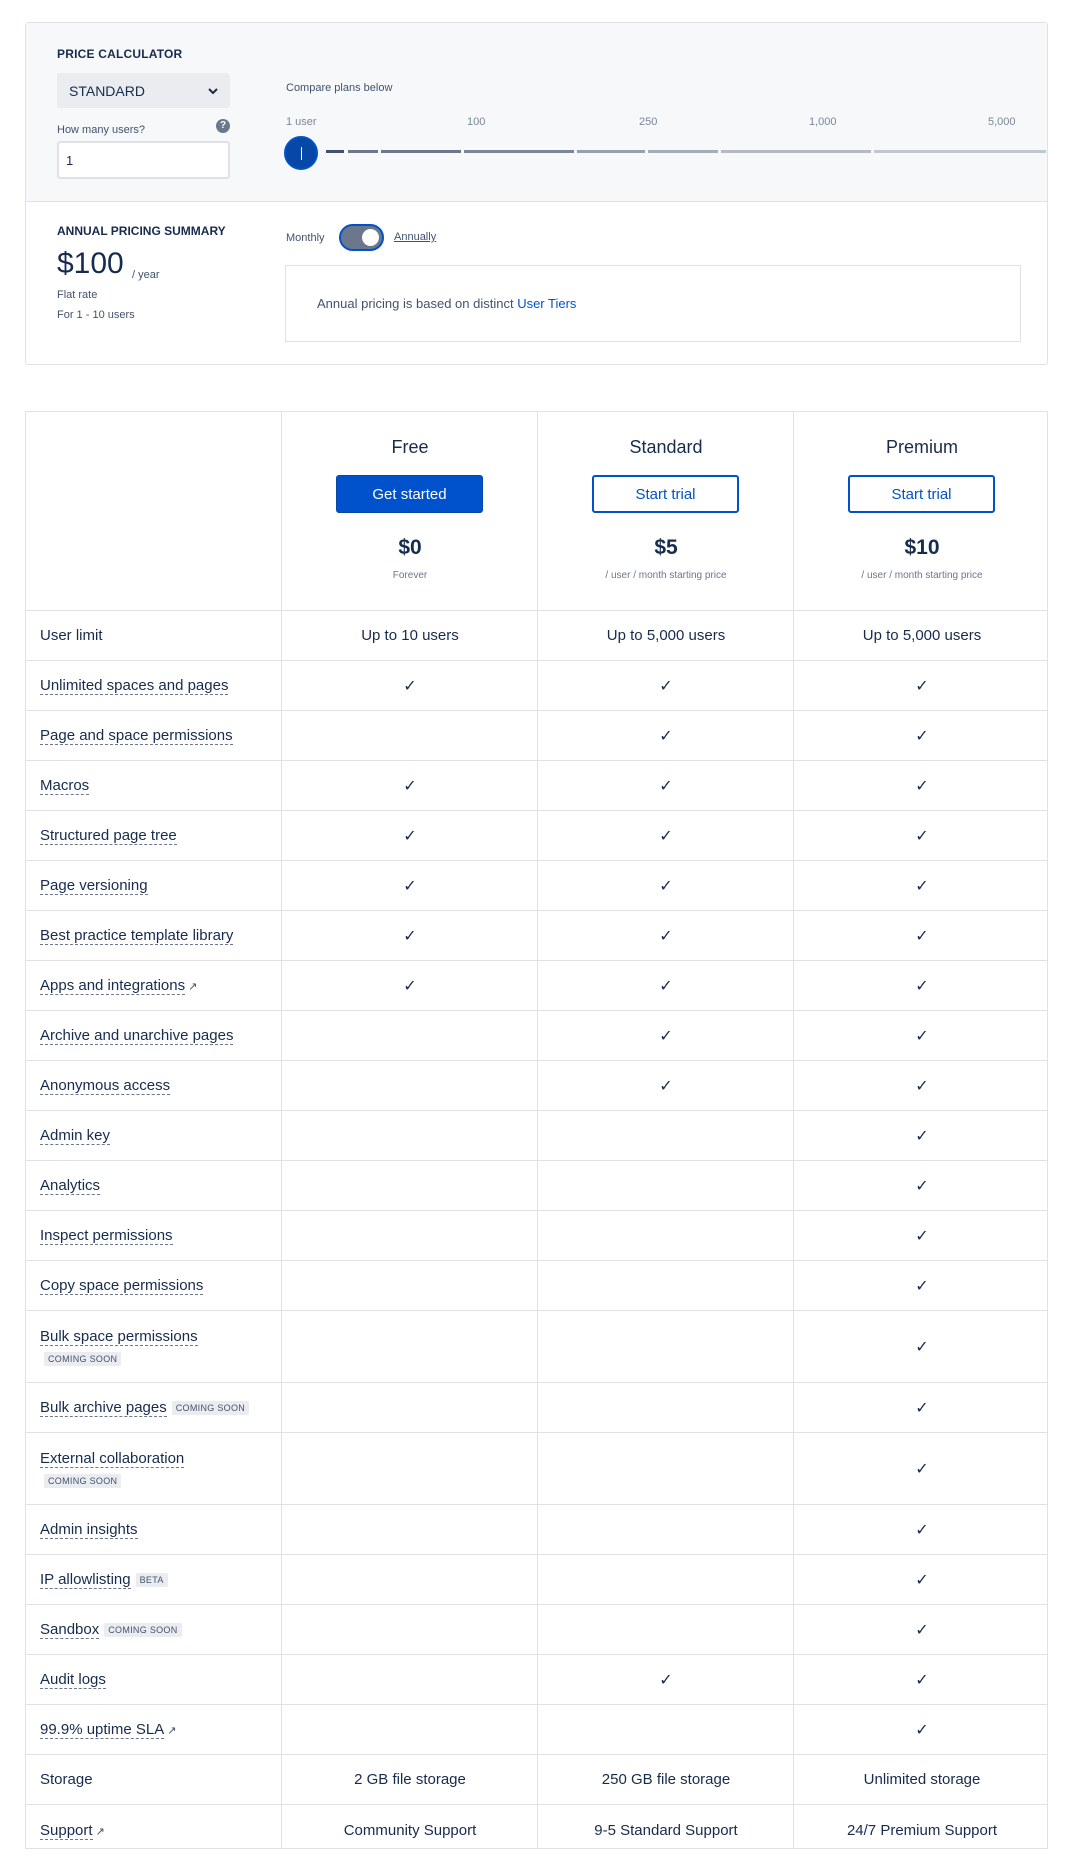  What do you see at coordinates (151, 1580) in the screenshot?
I see `feature-tag-badge: BETA` at bounding box center [151, 1580].